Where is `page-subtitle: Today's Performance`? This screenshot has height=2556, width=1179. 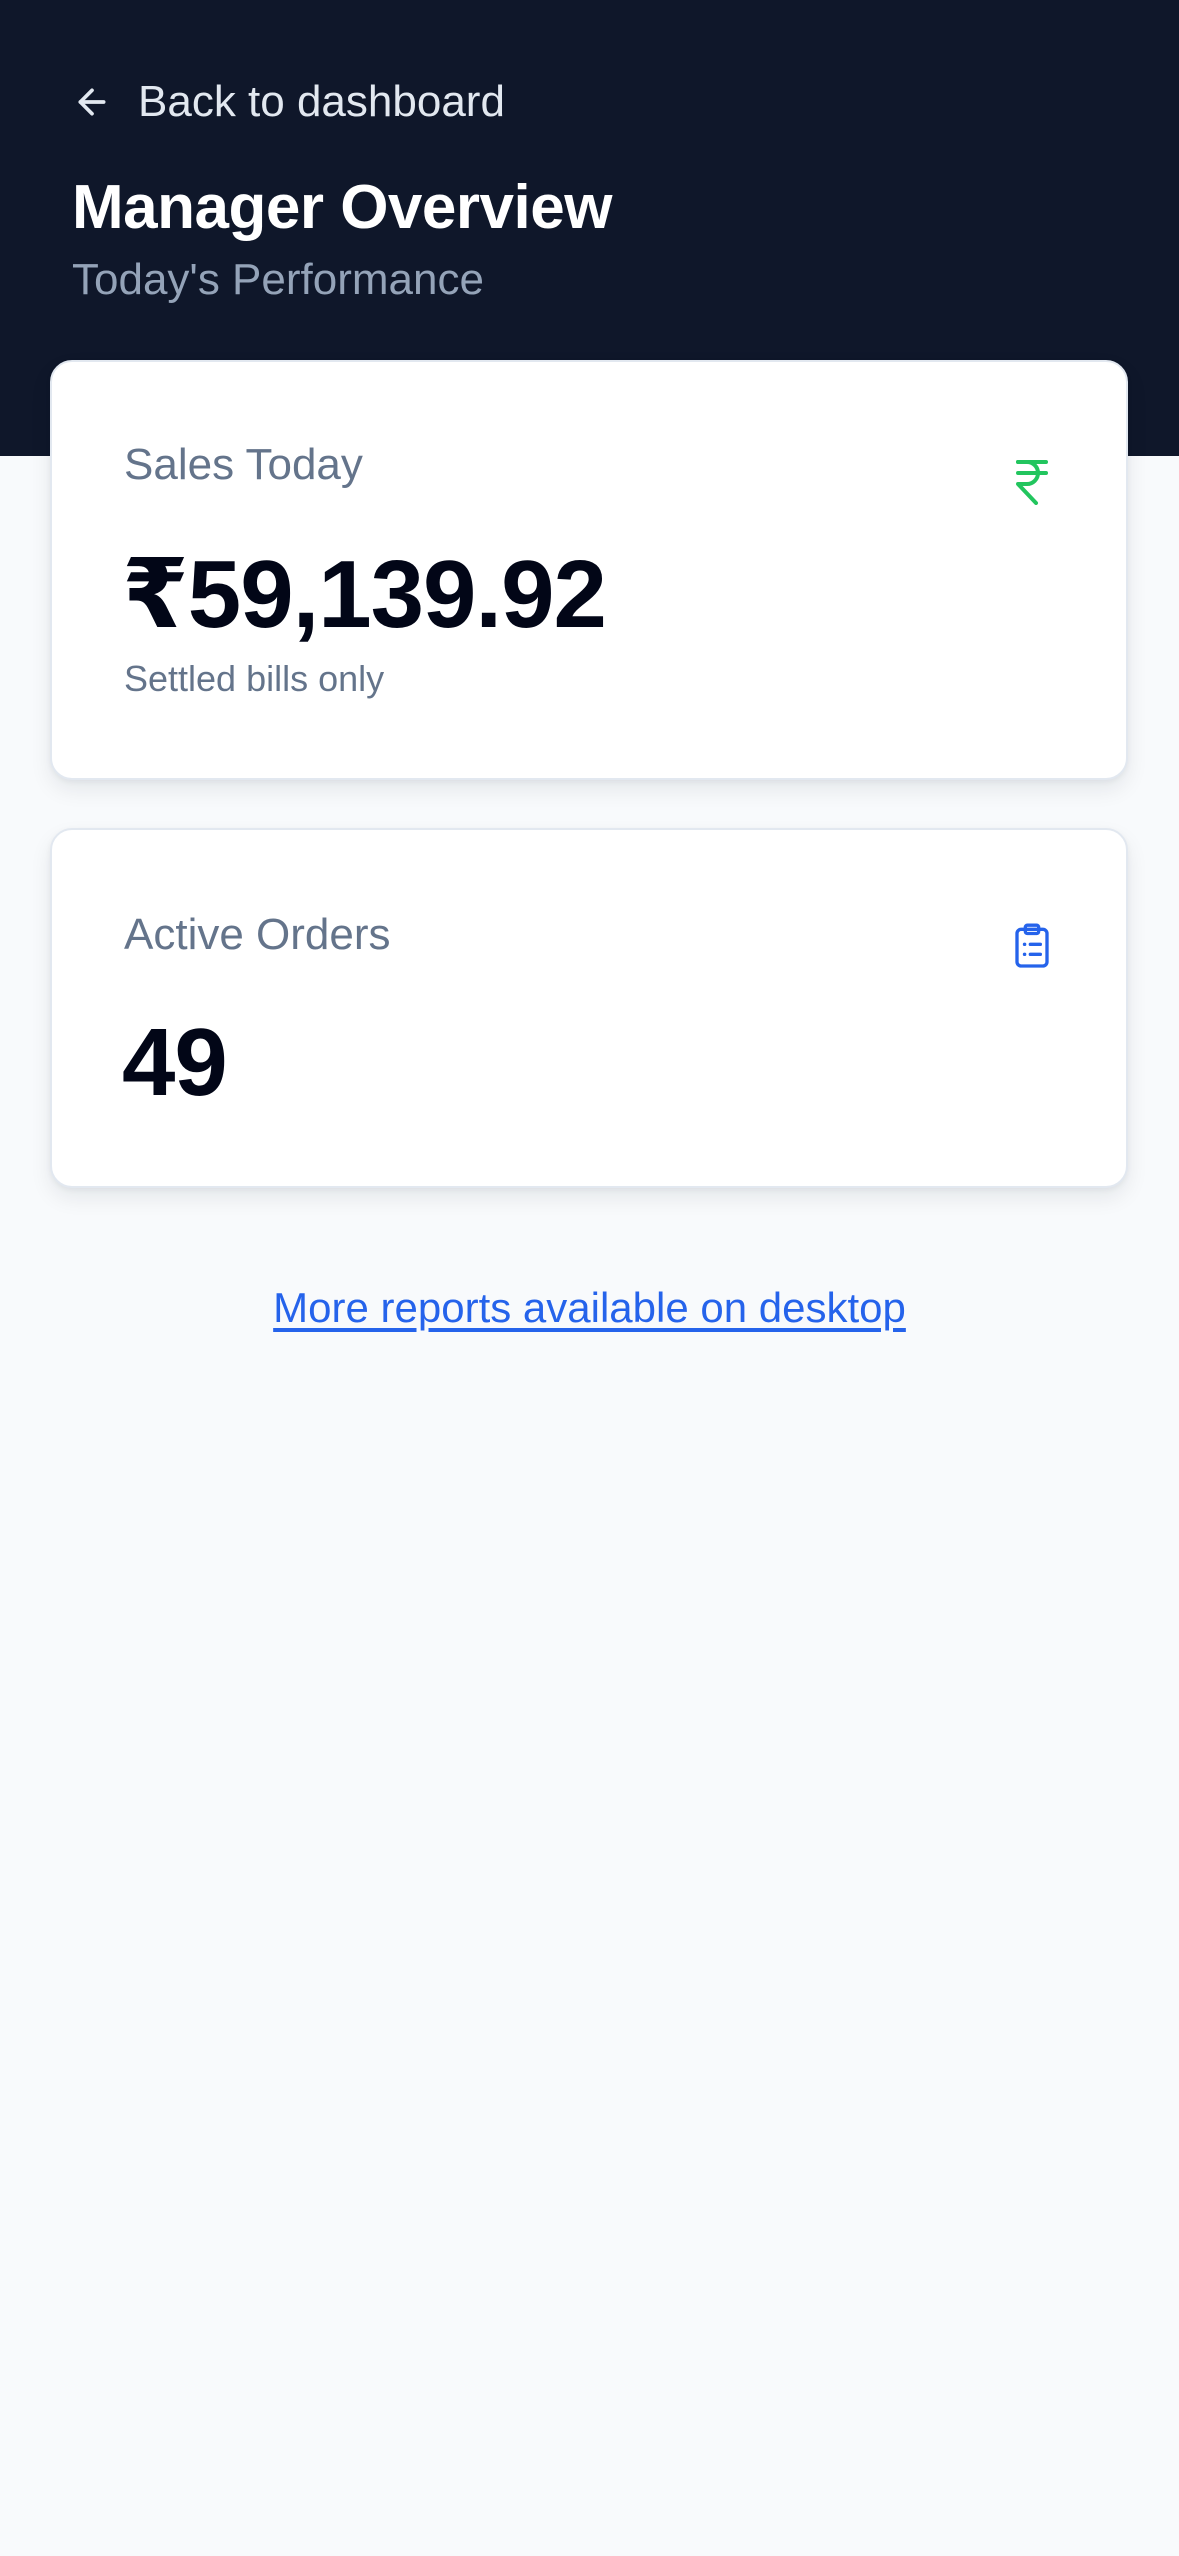
page-subtitle: Today's Performance is located at coordinates (278, 279).